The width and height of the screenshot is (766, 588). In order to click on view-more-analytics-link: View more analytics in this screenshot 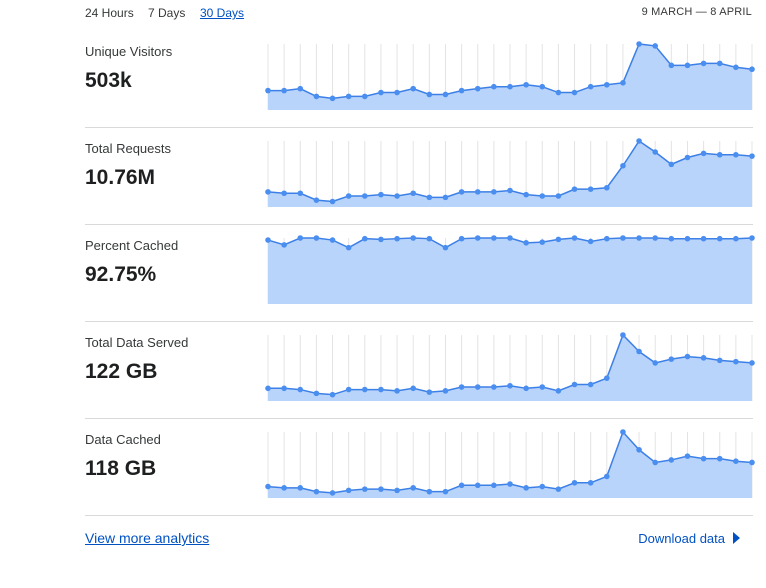, I will do `click(147, 538)`.